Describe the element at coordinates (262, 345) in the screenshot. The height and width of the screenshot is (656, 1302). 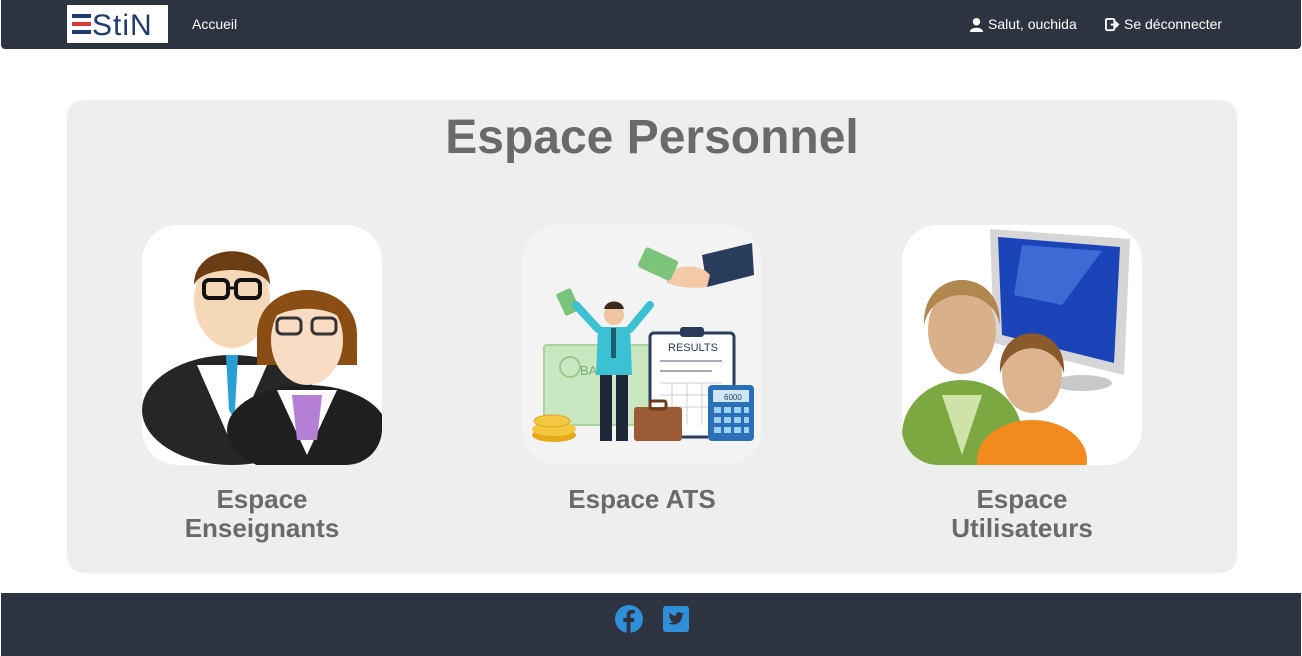
I see `teachers-illustration` at that location.